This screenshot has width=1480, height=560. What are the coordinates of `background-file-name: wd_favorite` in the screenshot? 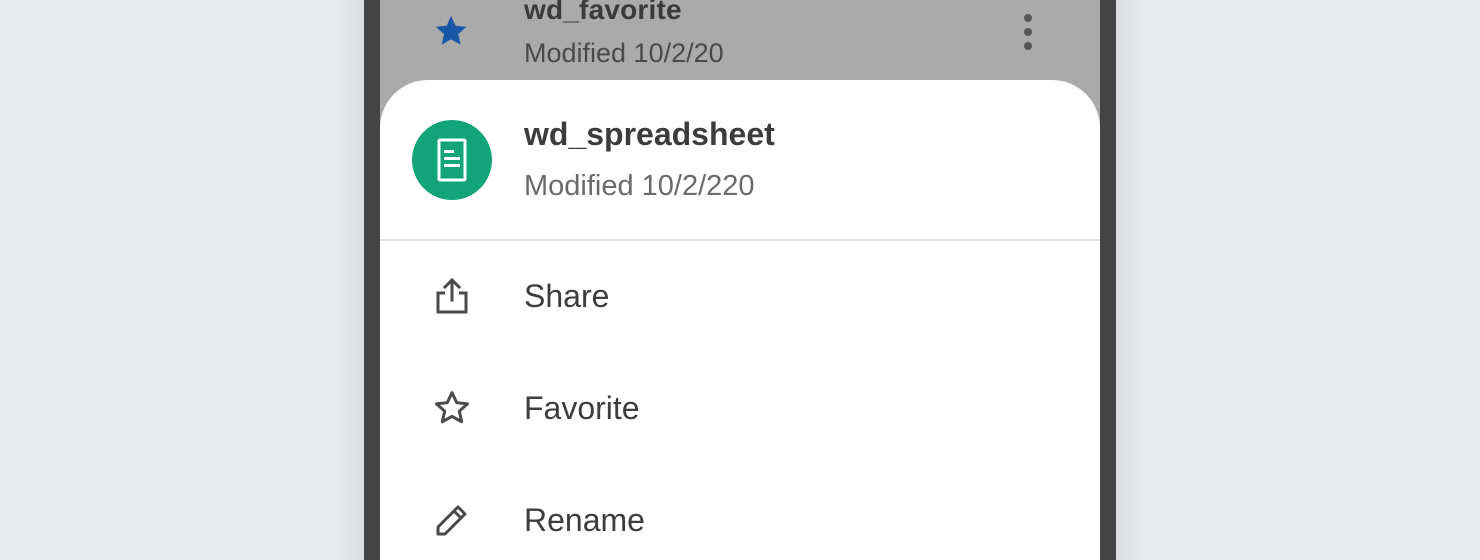 It's located at (603, 12).